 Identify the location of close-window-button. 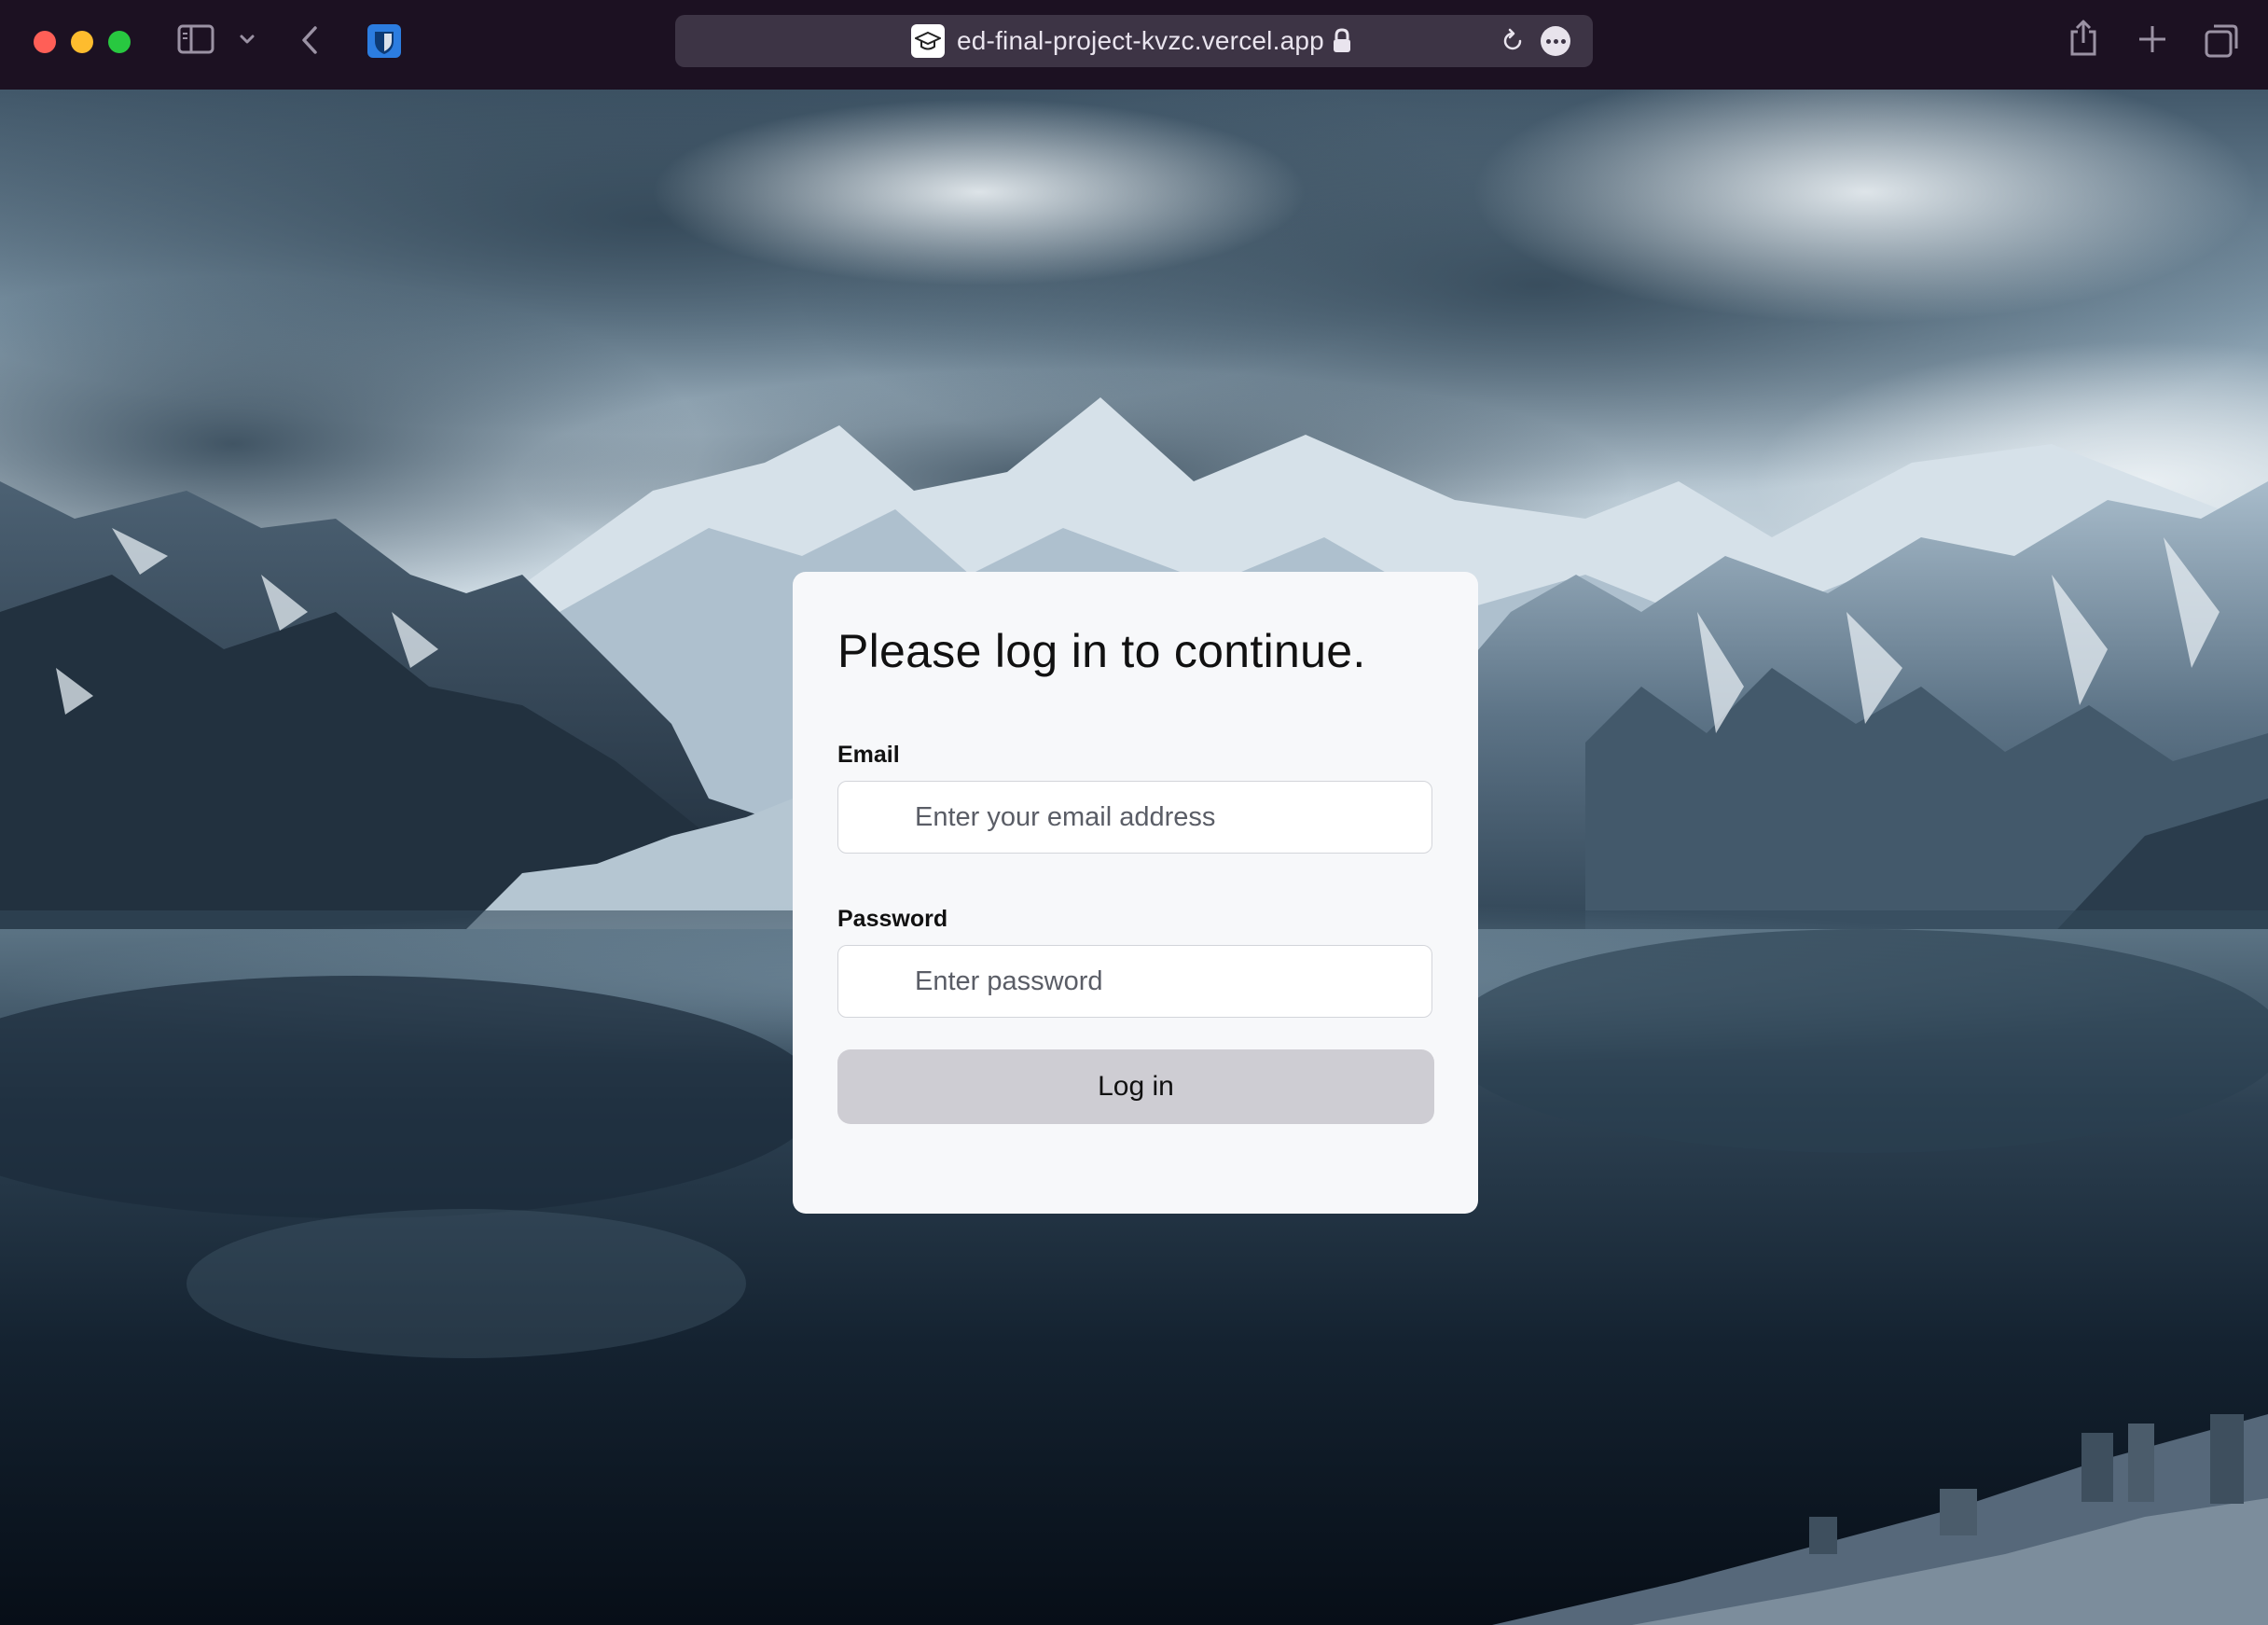
(45, 42).